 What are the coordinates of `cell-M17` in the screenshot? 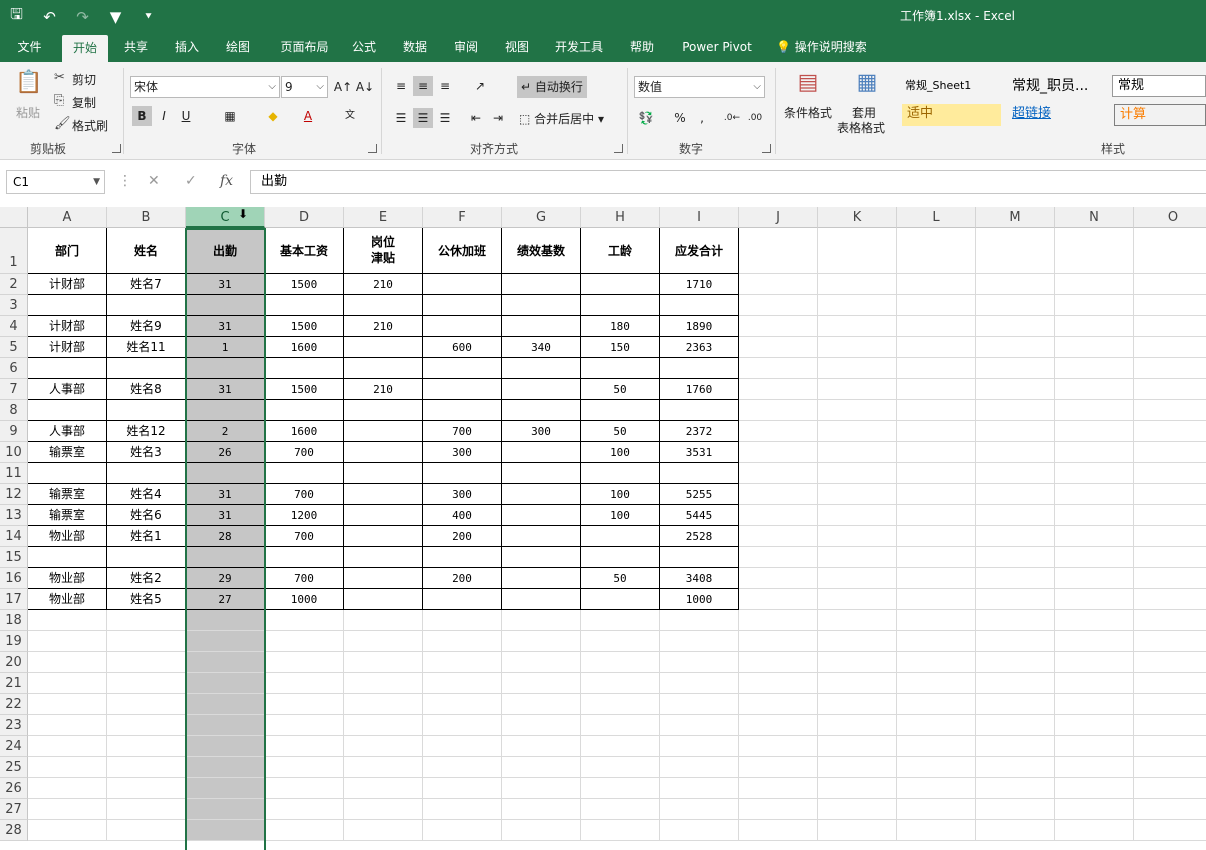 It's located at (1015, 599).